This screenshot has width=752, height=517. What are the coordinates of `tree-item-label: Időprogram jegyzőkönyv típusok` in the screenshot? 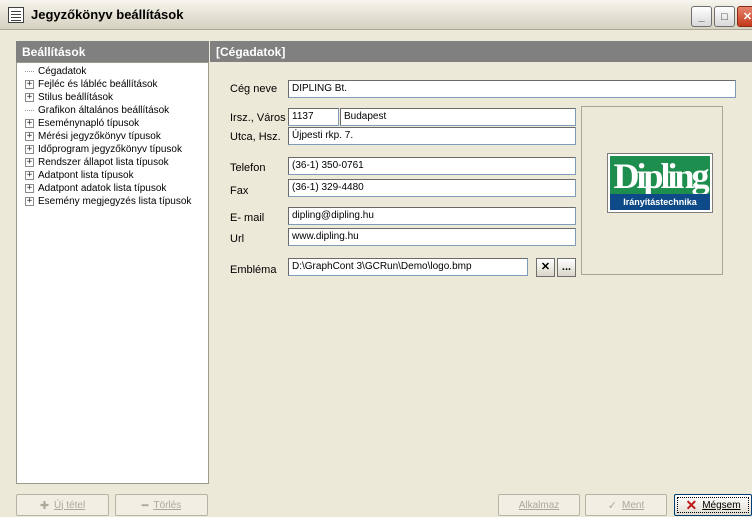 It's located at (110, 149).